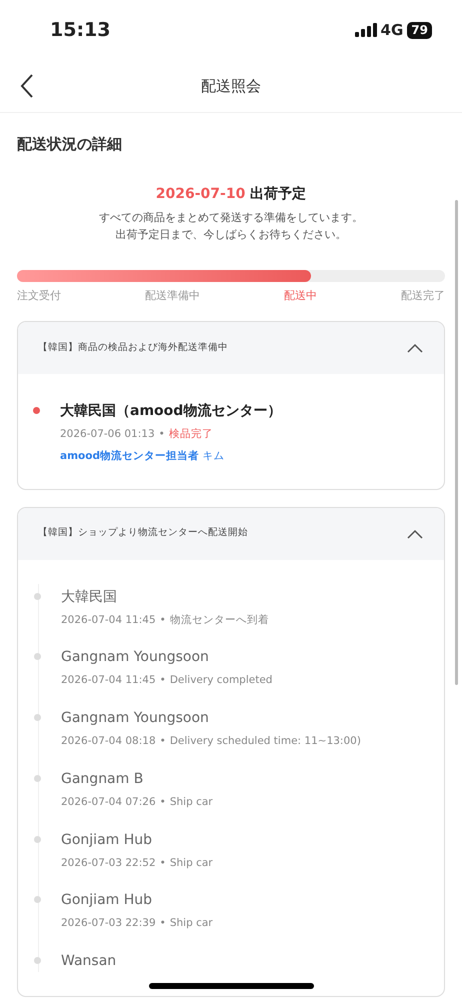 The image size is (462, 999). What do you see at coordinates (265, 741) in the screenshot?
I see `event-status: Delivery scheduled time: 11~13:00)` at bounding box center [265, 741].